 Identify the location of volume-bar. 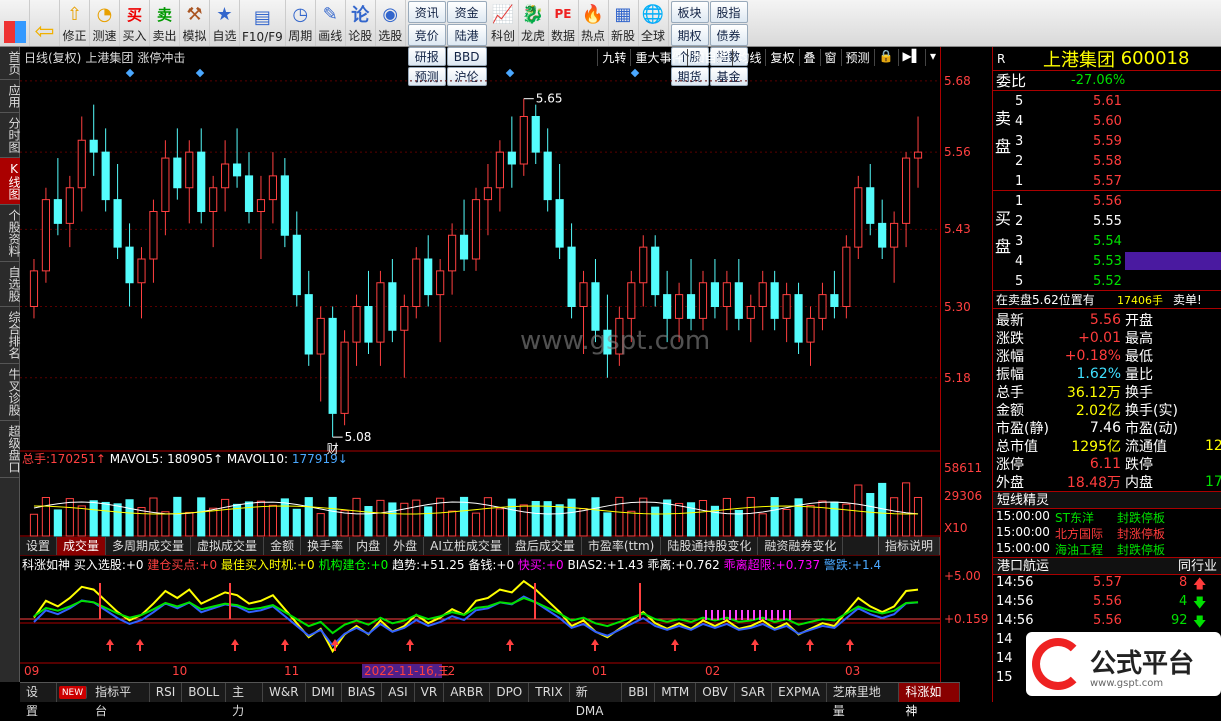
(667, 518).